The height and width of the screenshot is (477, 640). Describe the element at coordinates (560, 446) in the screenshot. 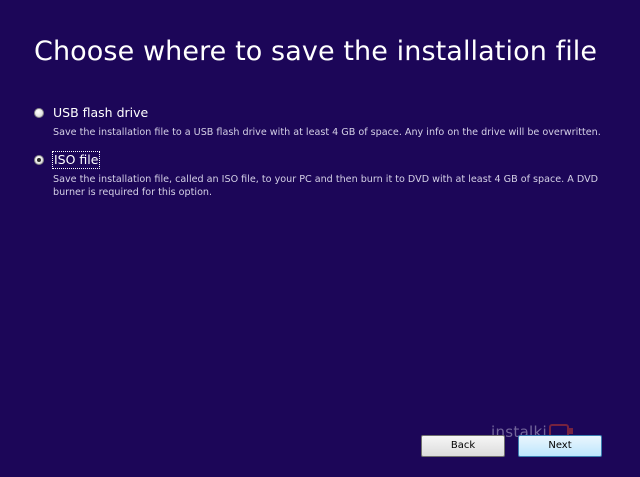

I see `next-button: Next` at that location.